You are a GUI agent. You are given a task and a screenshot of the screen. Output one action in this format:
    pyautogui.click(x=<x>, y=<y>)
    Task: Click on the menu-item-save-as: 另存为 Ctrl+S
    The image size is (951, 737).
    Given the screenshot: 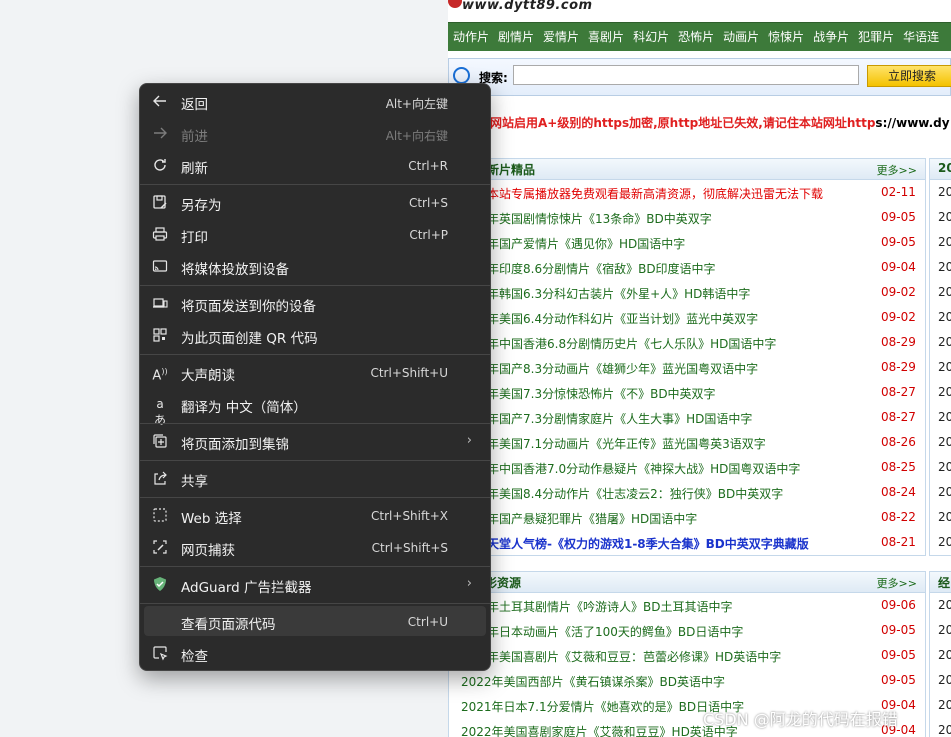 What is the action you would take?
    pyautogui.click(x=315, y=202)
    